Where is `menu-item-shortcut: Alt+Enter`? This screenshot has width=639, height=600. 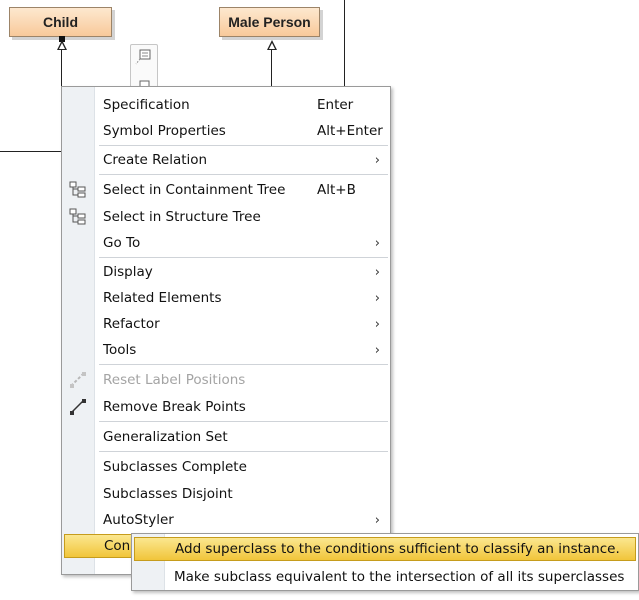
menu-item-shortcut: Alt+Enter is located at coordinates (350, 131).